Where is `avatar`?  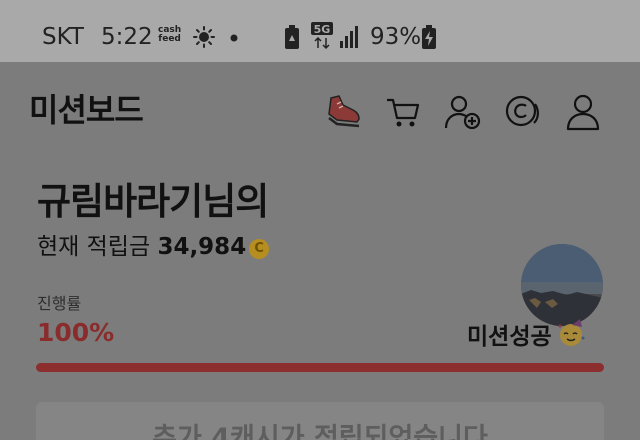 avatar is located at coordinates (562, 285).